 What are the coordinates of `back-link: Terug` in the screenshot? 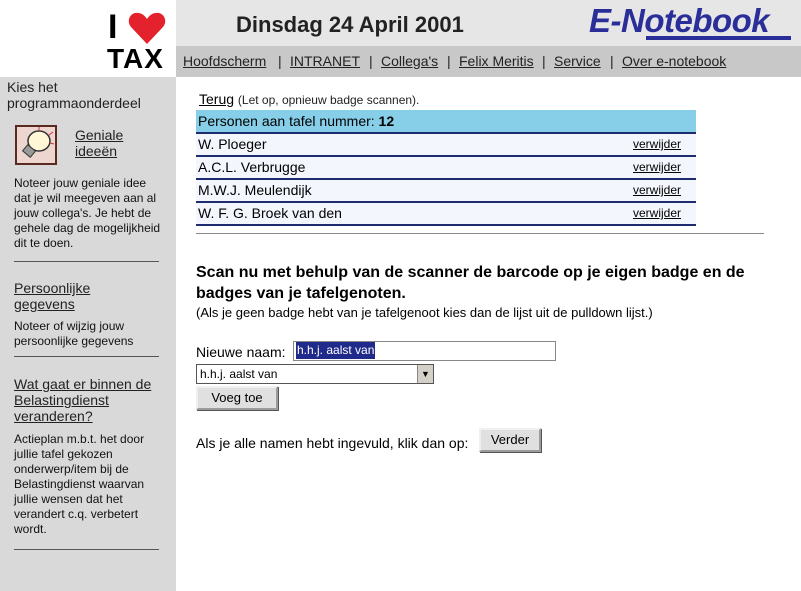 It's located at (216, 99).